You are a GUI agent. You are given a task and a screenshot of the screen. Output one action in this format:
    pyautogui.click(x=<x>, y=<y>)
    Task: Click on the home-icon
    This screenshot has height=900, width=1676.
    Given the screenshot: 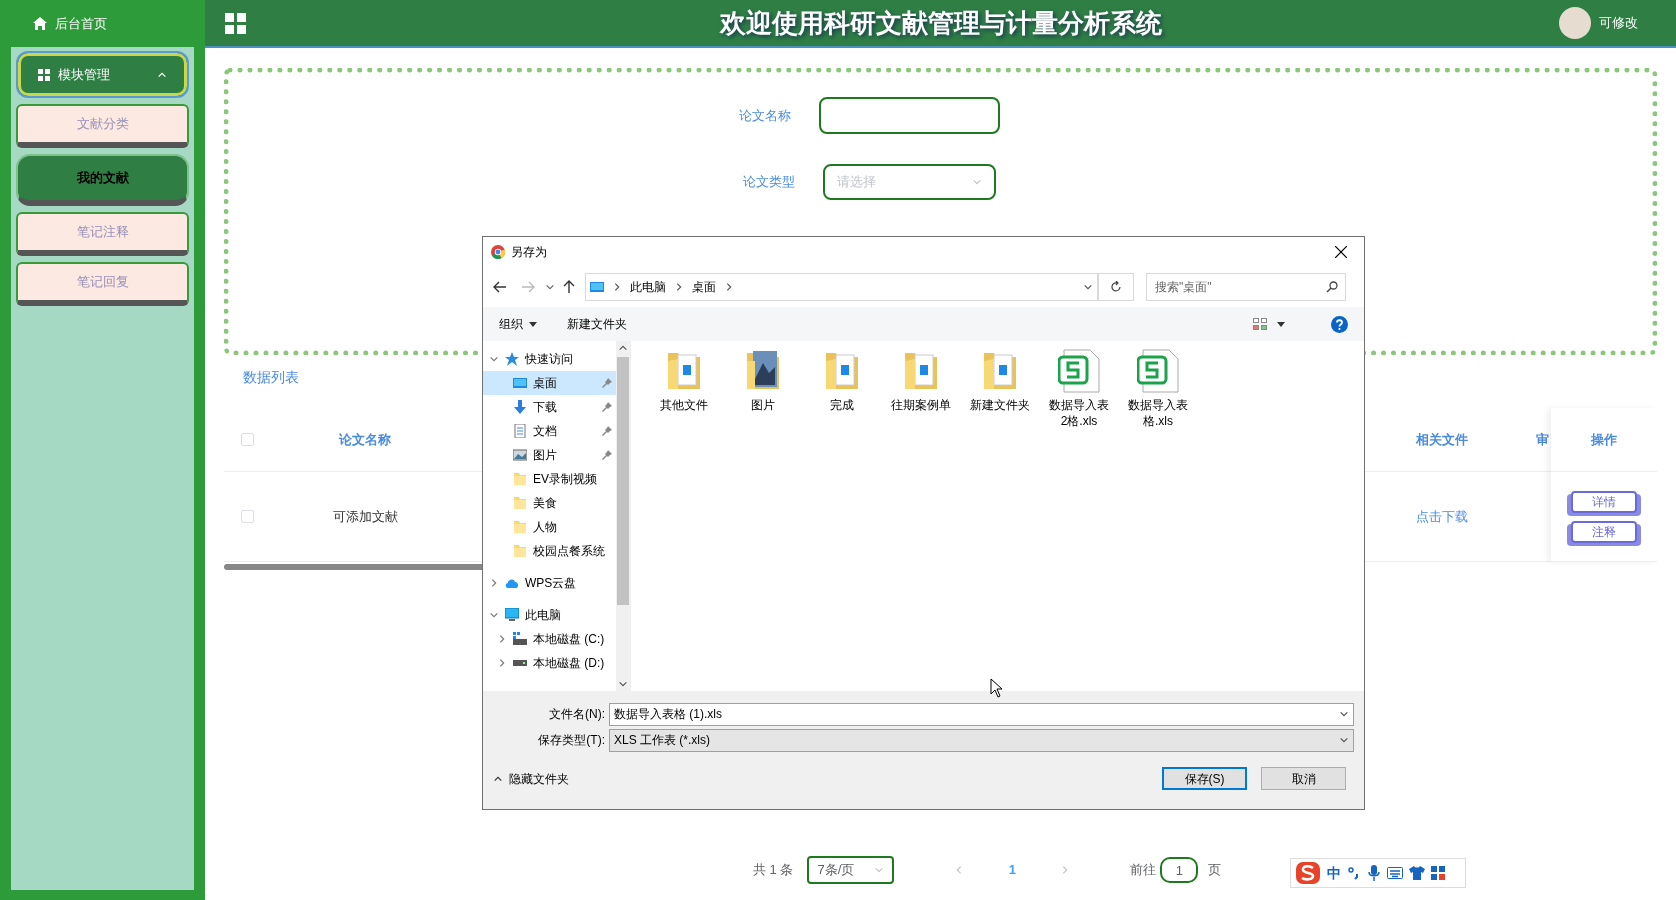 What is the action you would take?
    pyautogui.click(x=40, y=23)
    